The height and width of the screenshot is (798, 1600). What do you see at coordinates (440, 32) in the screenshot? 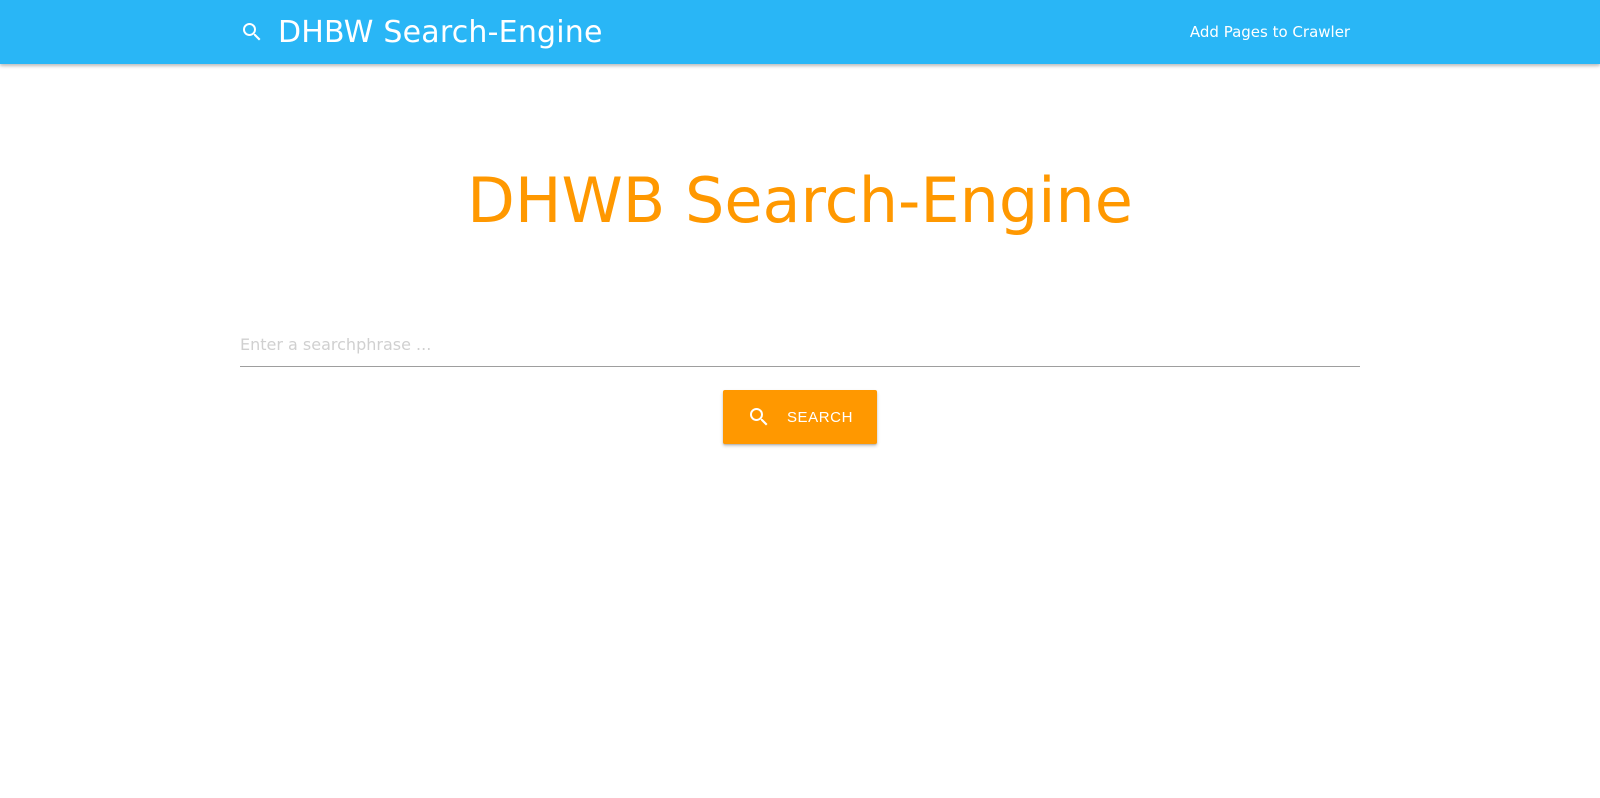
I see `brand-title: DHBW Search-Engine` at bounding box center [440, 32].